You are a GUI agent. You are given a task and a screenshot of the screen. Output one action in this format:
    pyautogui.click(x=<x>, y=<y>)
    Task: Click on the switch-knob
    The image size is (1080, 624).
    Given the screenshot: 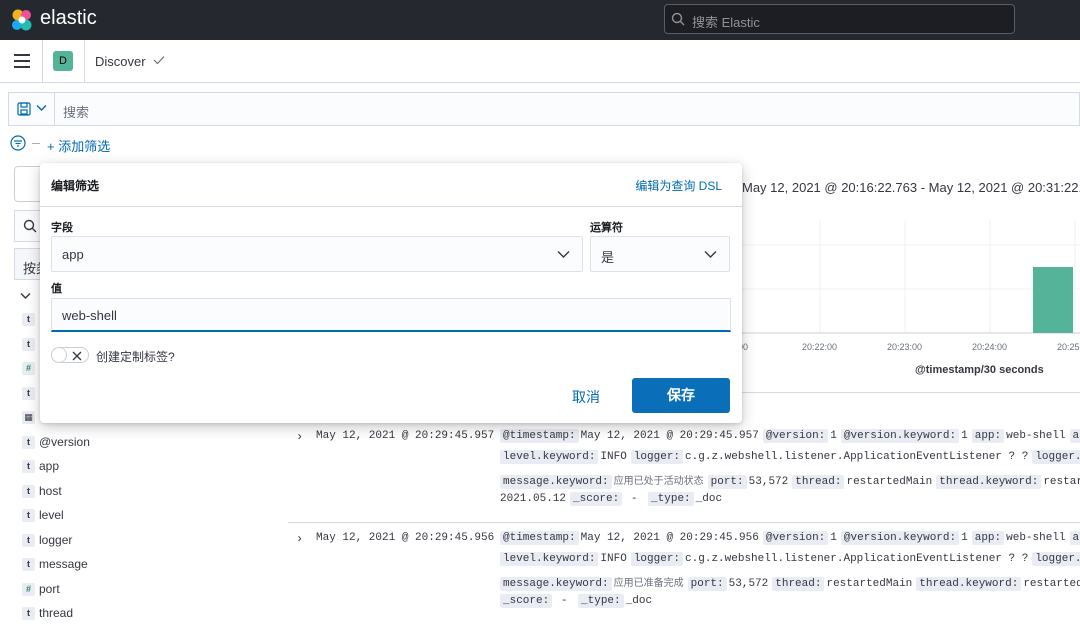 What is the action you would take?
    pyautogui.click(x=59, y=355)
    